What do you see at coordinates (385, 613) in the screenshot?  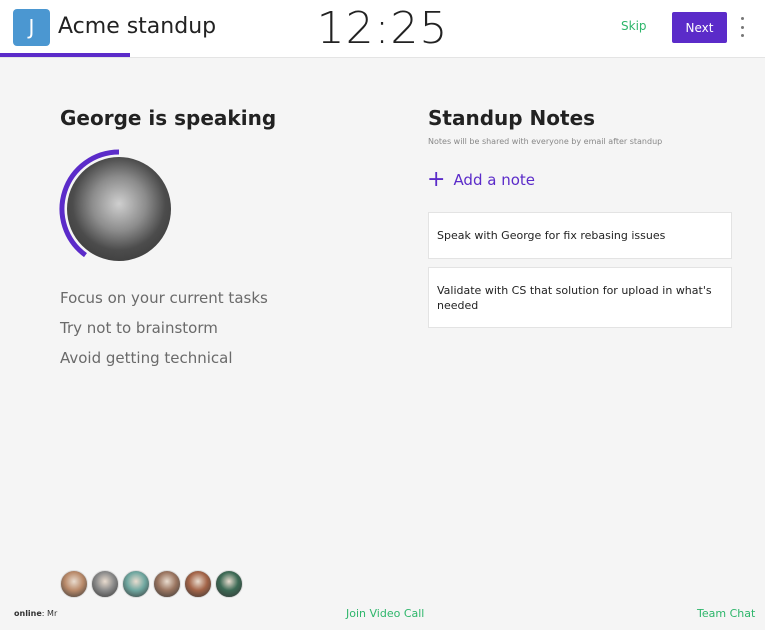 I see `join-video-call-button: Join Video Call` at bounding box center [385, 613].